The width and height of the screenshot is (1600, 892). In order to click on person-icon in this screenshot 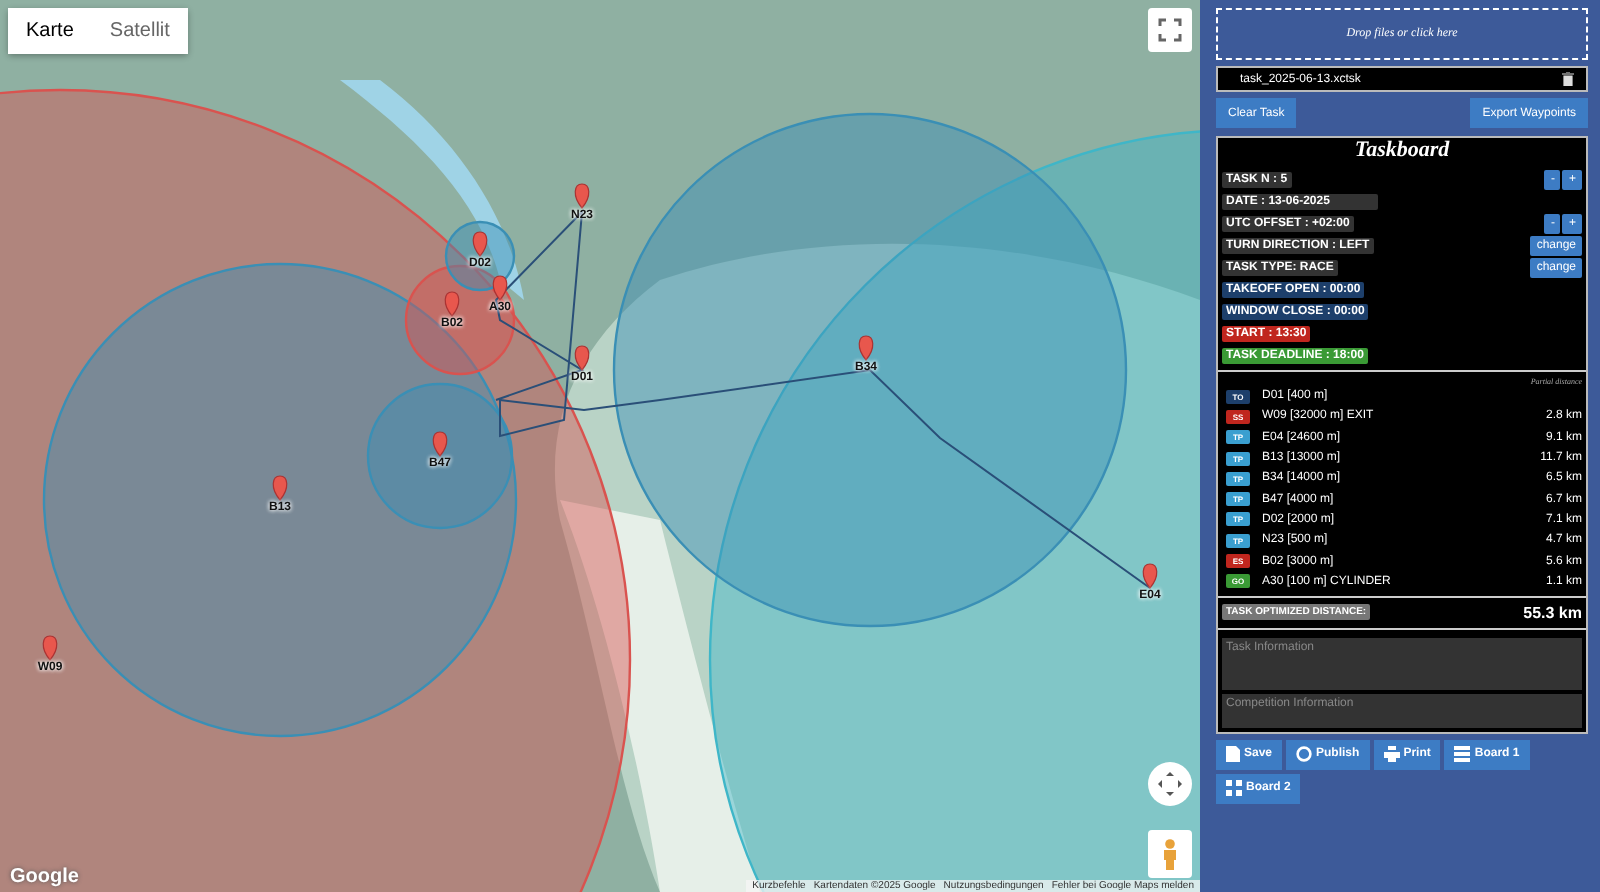, I will do `click(1170, 854)`.